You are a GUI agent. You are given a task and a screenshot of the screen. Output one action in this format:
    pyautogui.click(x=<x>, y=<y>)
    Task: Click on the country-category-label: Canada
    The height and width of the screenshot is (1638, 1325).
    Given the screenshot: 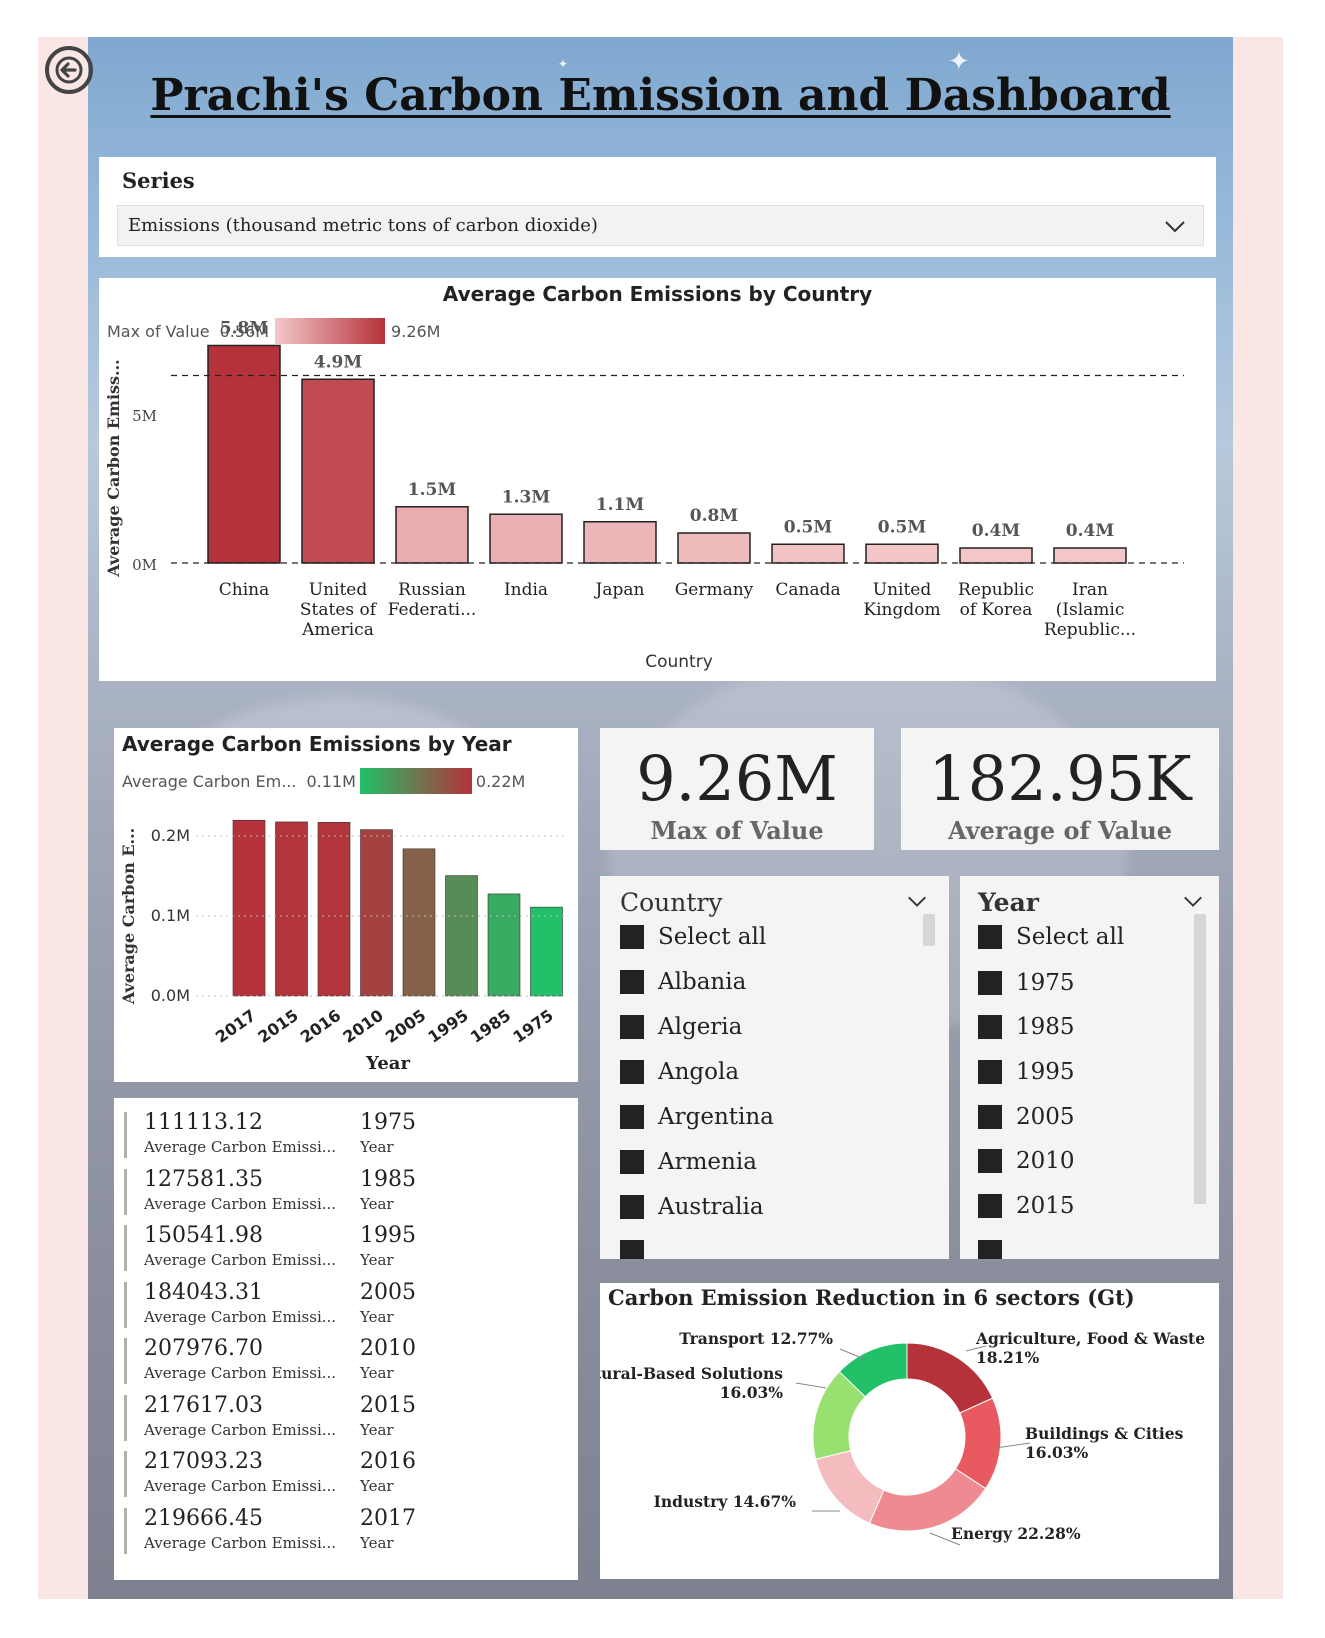 What is the action you would take?
    pyautogui.click(x=807, y=590)
    